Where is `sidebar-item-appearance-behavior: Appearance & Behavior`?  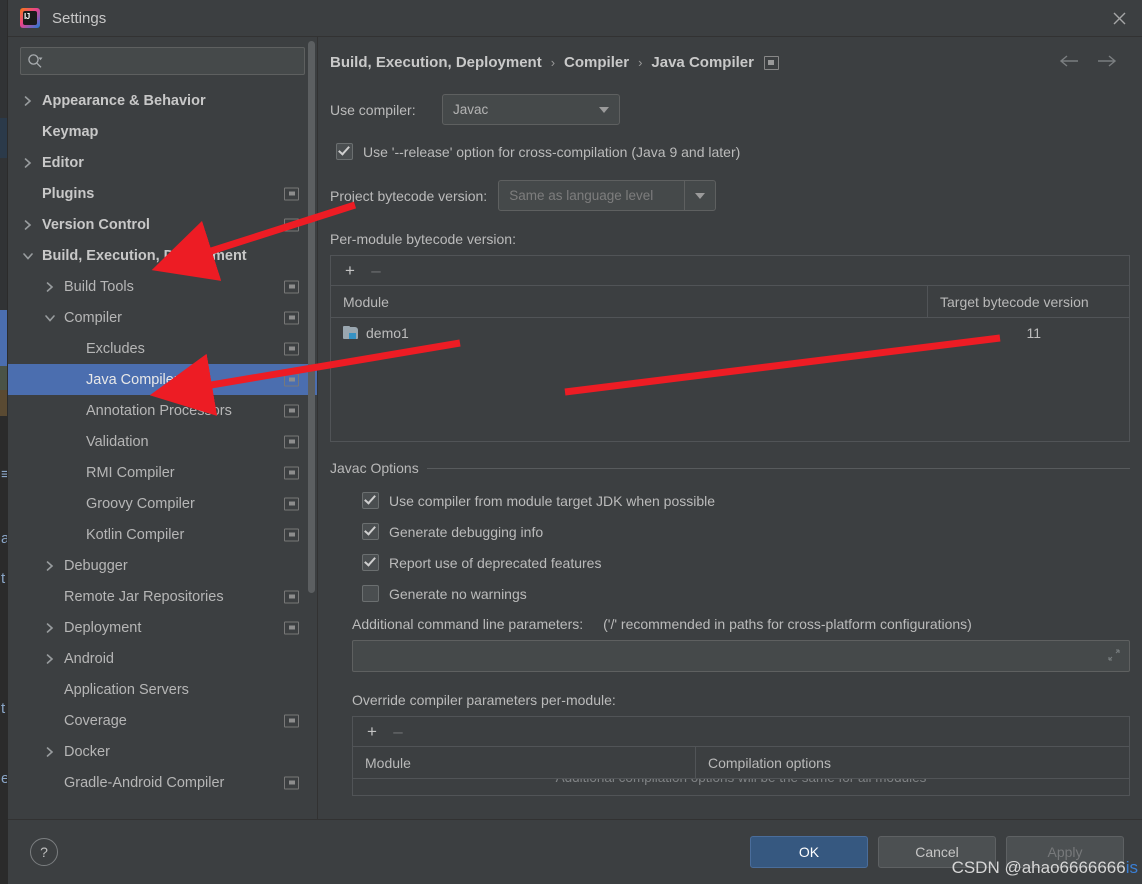
sidebar-item-appearance-behavior: Appearance & Behavior is located at coordinates (162, 100).